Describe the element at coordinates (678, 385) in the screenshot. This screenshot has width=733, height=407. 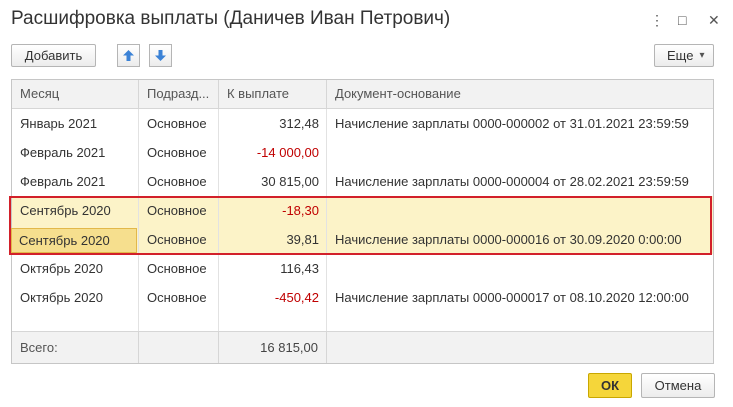
I see `cancel-button: Отмена` at that location.